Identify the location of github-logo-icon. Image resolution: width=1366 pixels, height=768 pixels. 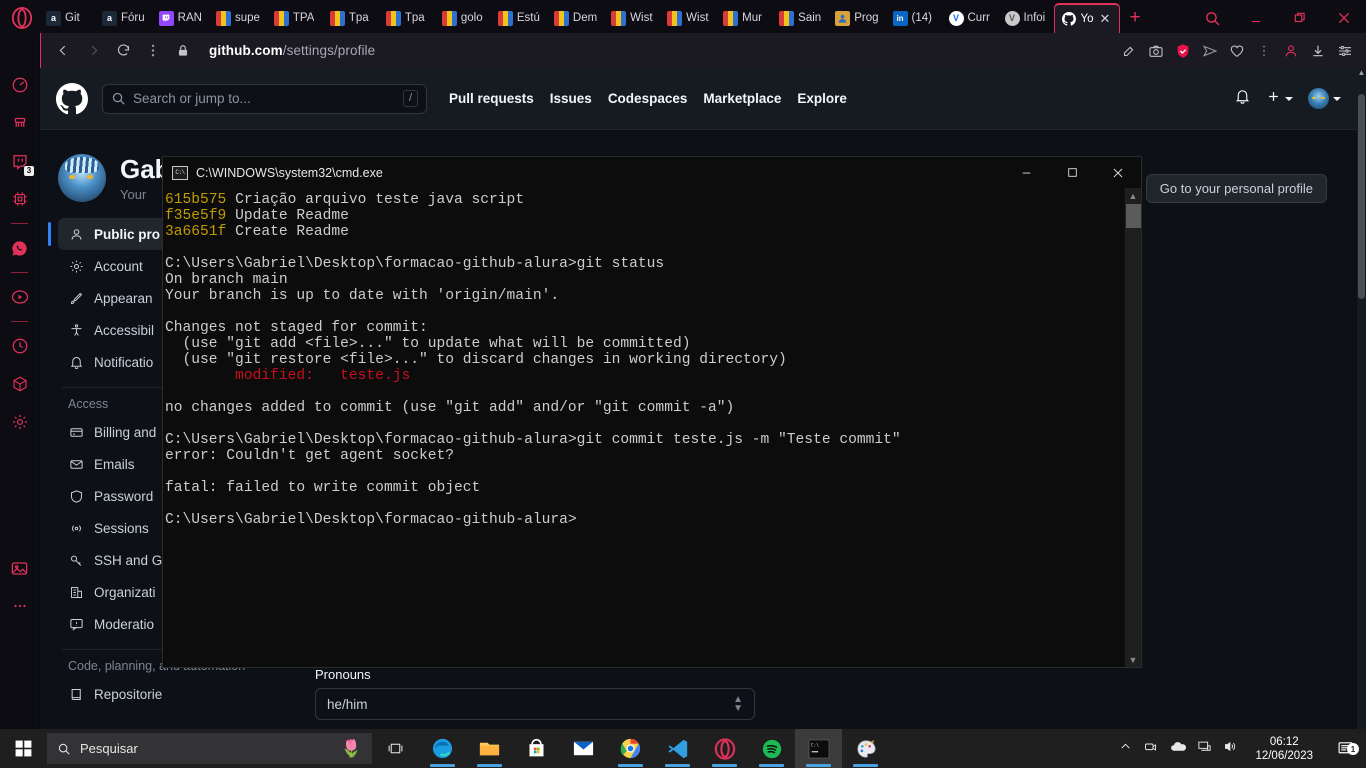
(72, 98).